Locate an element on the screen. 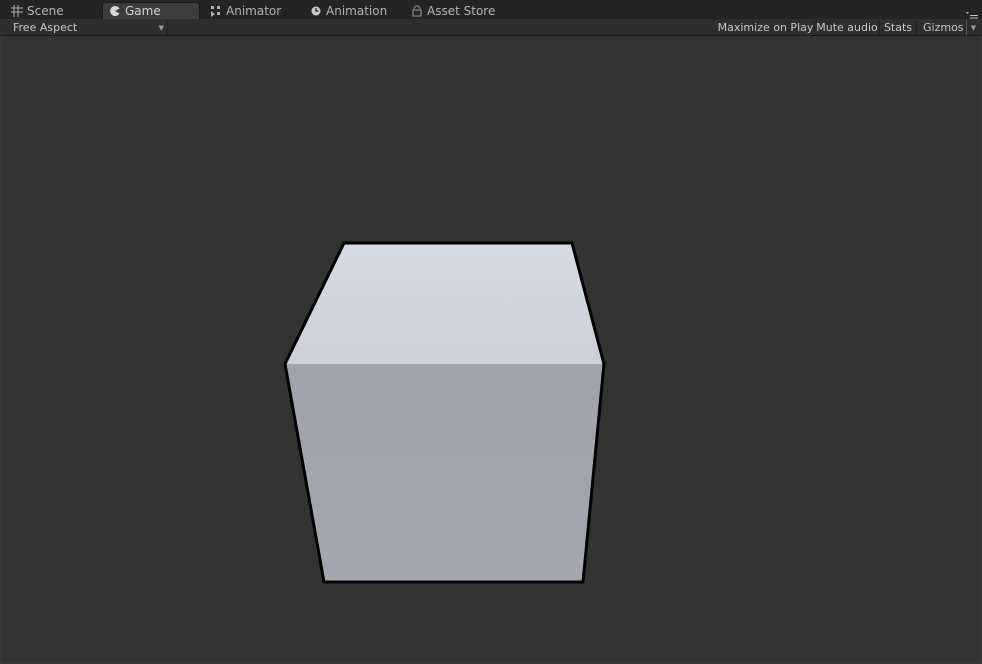  maximize-on-play-button: Maximize on Play is located at coordinates (765, 27).